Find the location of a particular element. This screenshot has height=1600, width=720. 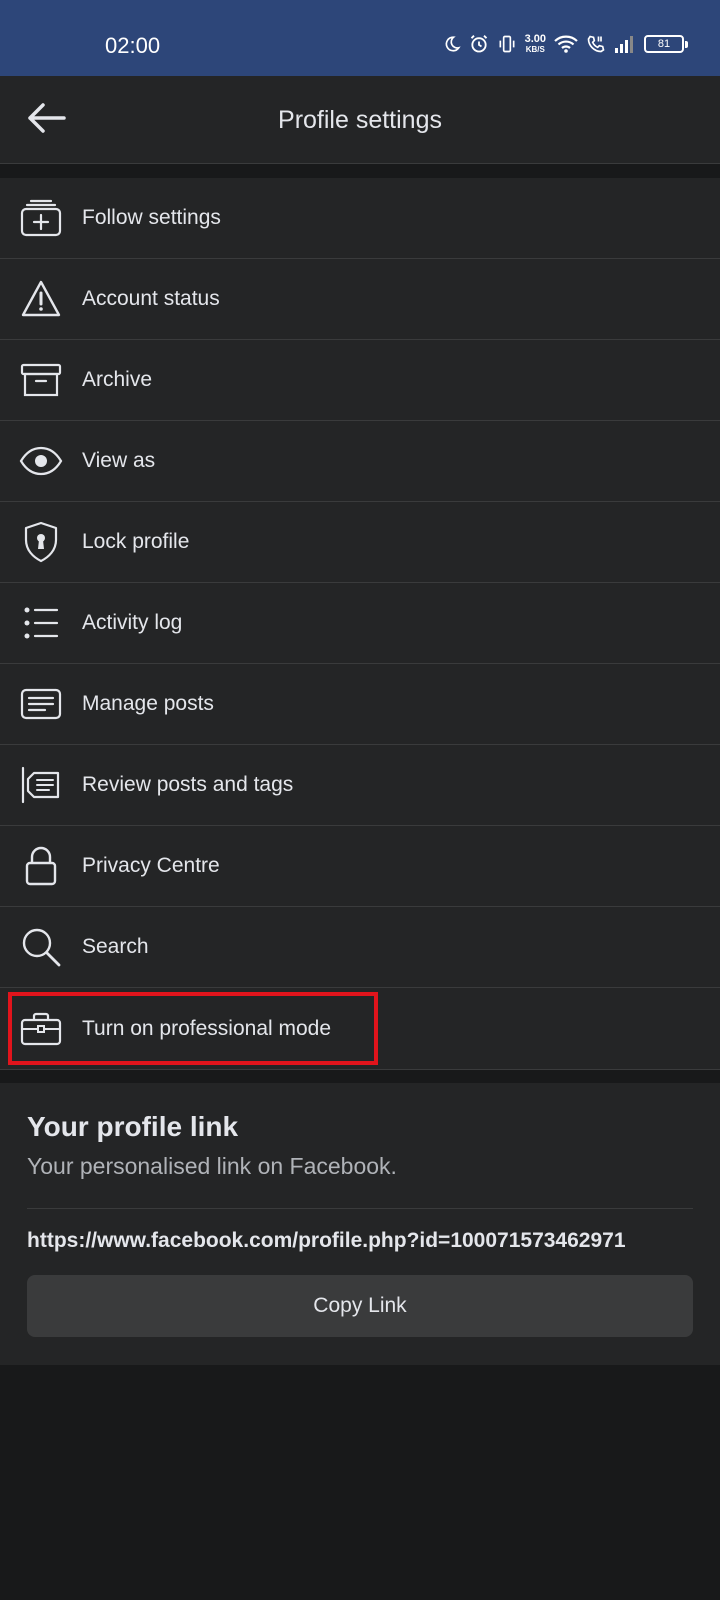

menu-label: Search is located at coordinates (115, 946).